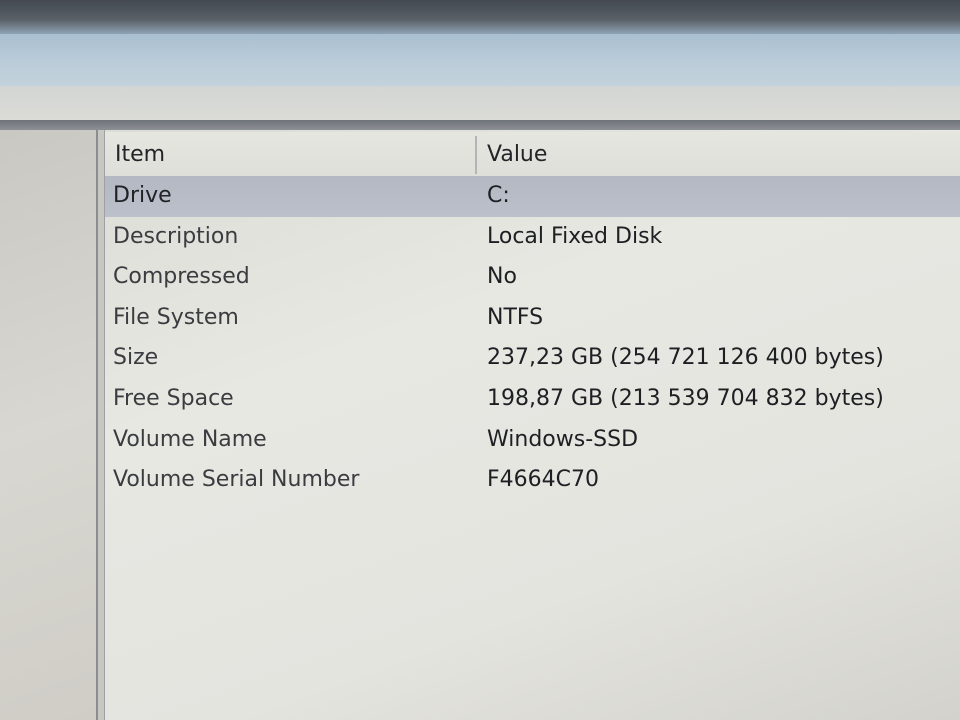 The image size is (960, 720). What do you see at coordinates (173, 398) in the screenshot?
I see `row-item-label: Free Space` at bounding box center [173, 398].